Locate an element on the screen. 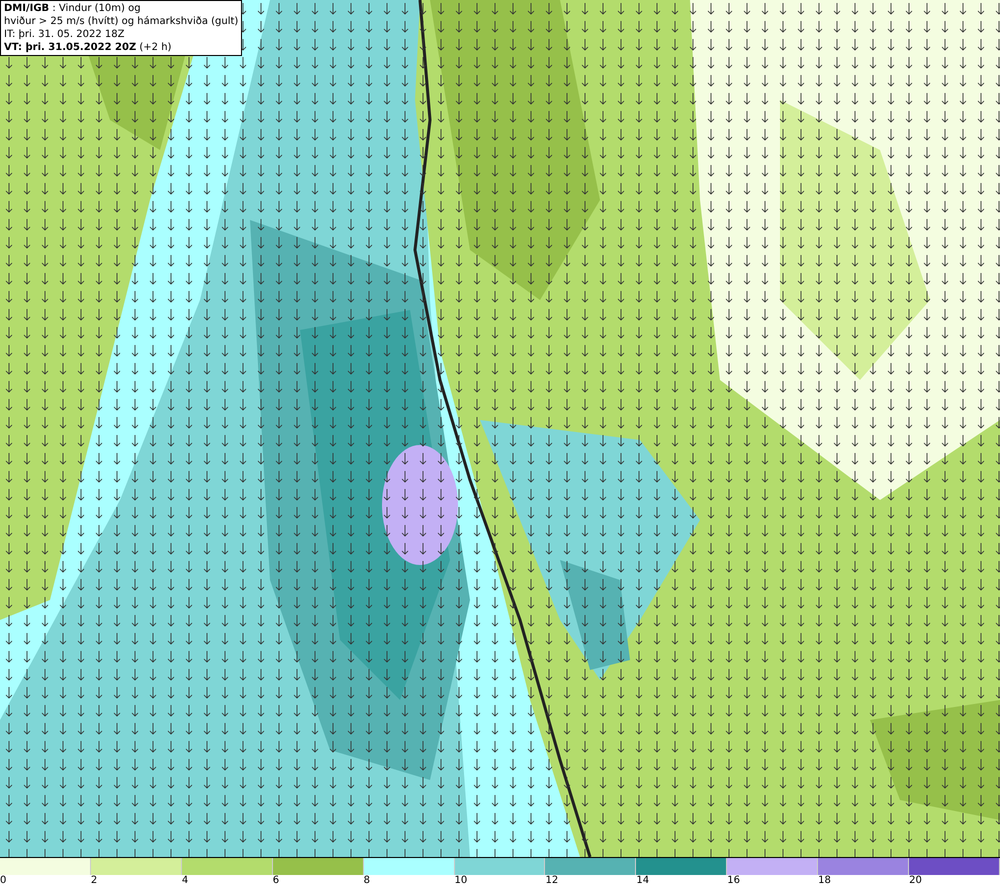 This screenshot has height=887, width=1000. legend-label: 8 is located at coordinates (367, 881).